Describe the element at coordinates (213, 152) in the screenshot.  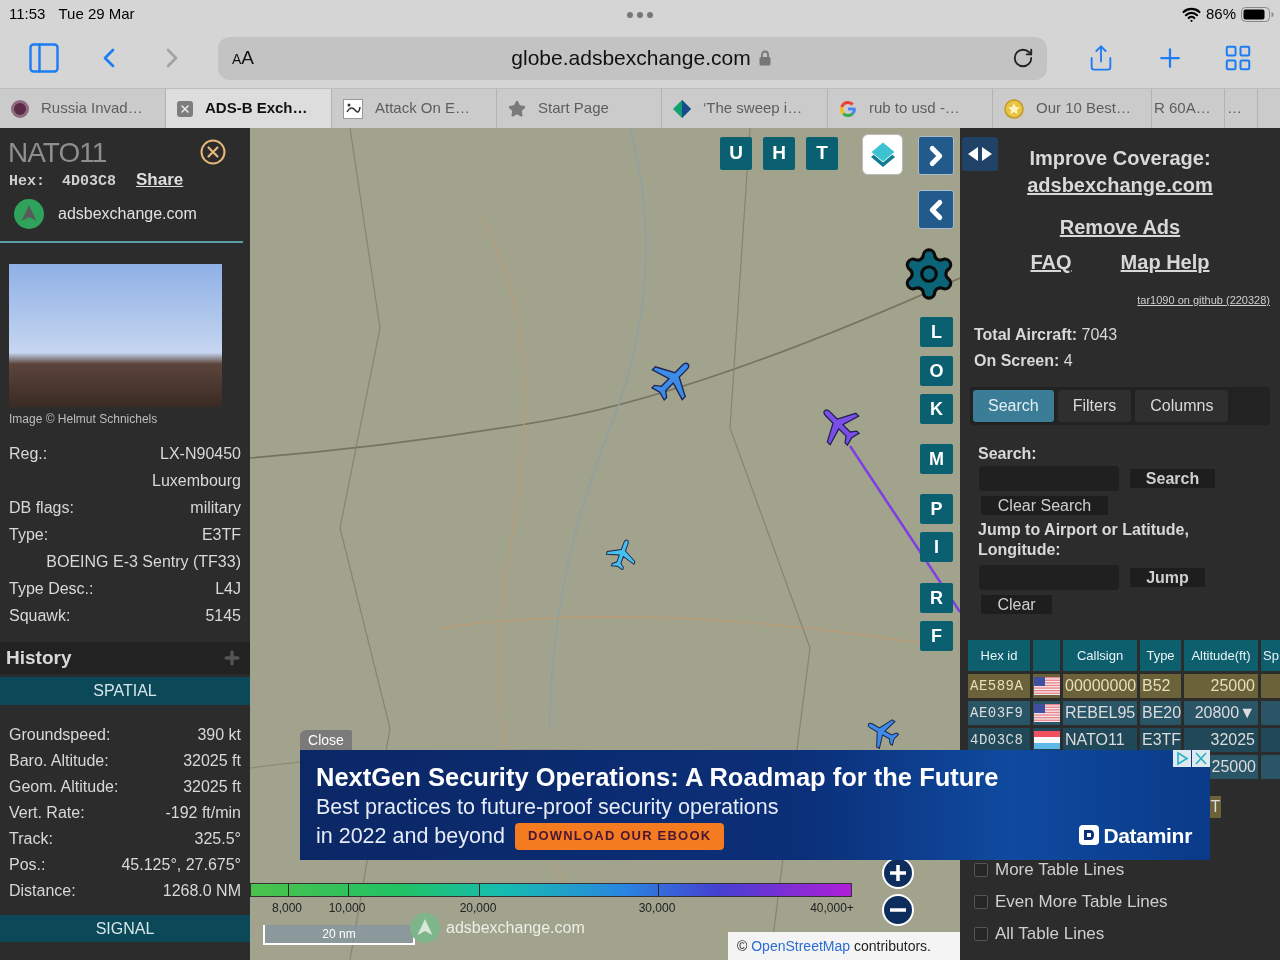
I see `close-icon` at that location.